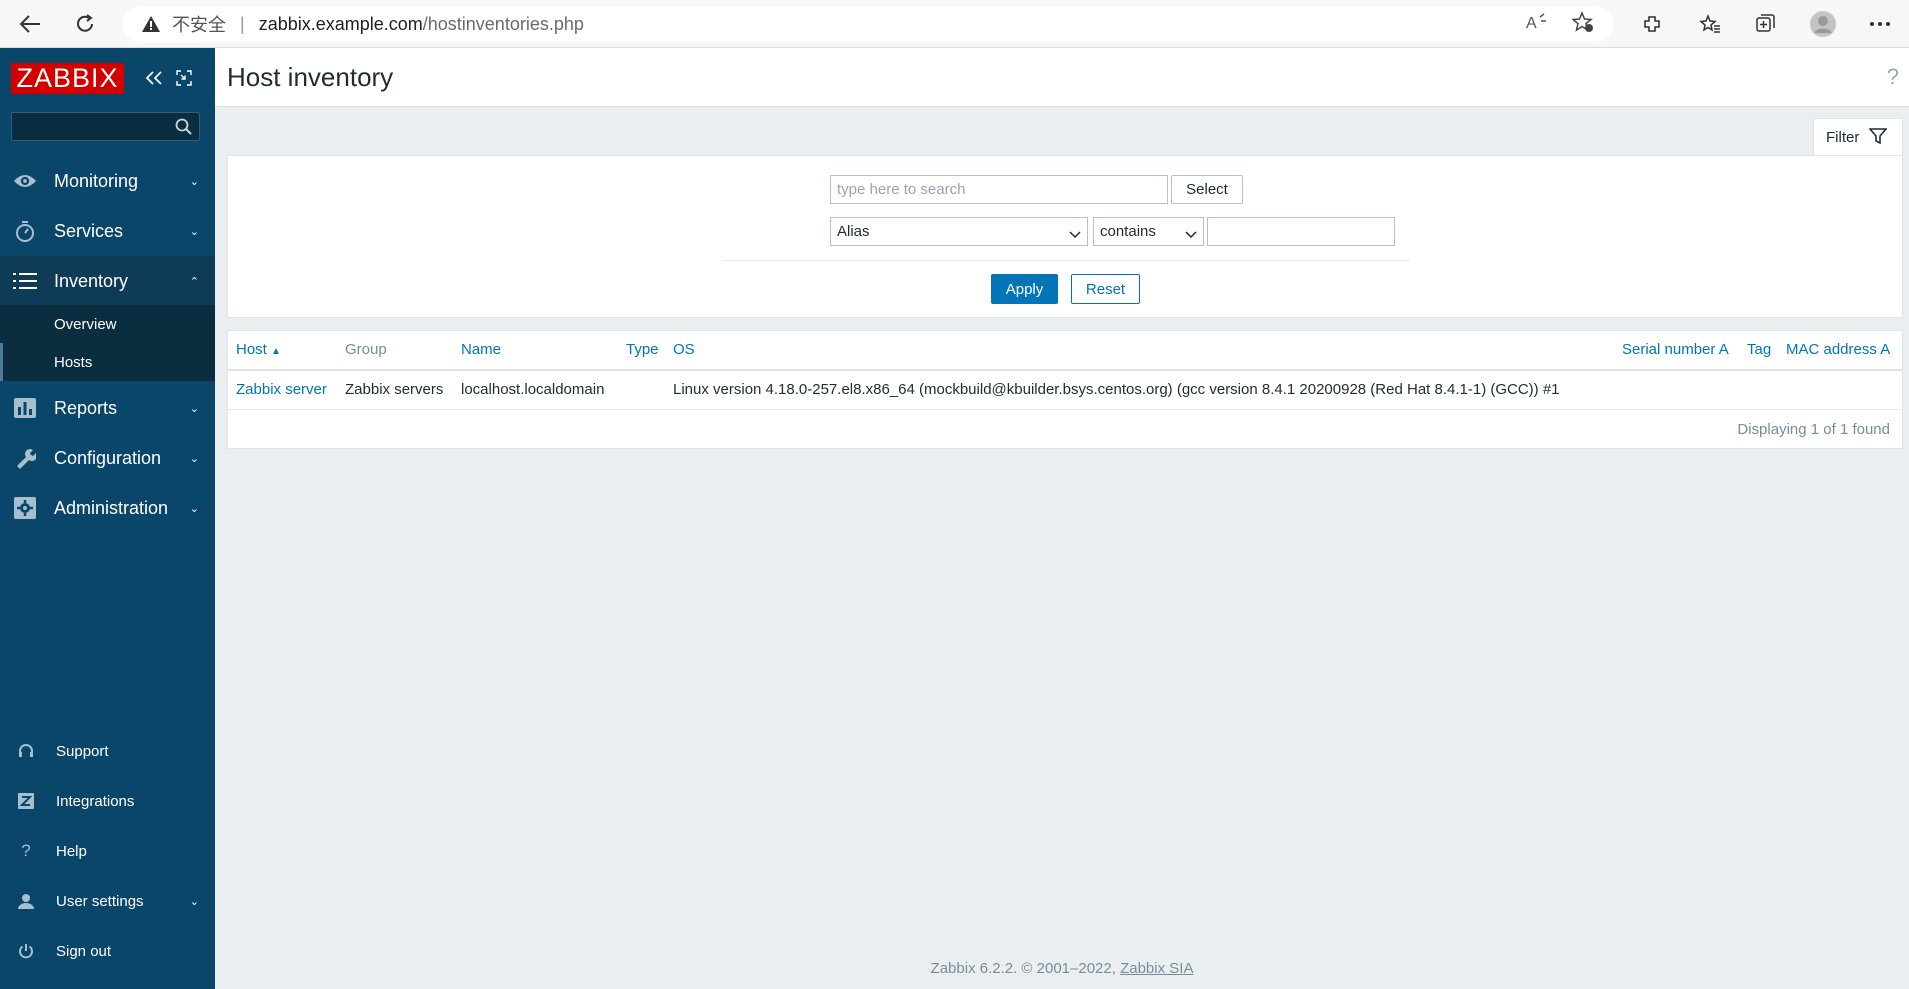 This screenshot has height=989, width=1909. What do you see at coordinates (71, 851) in the screenshot?
I see `menu-label: Help` at bounding box center [71, 851].